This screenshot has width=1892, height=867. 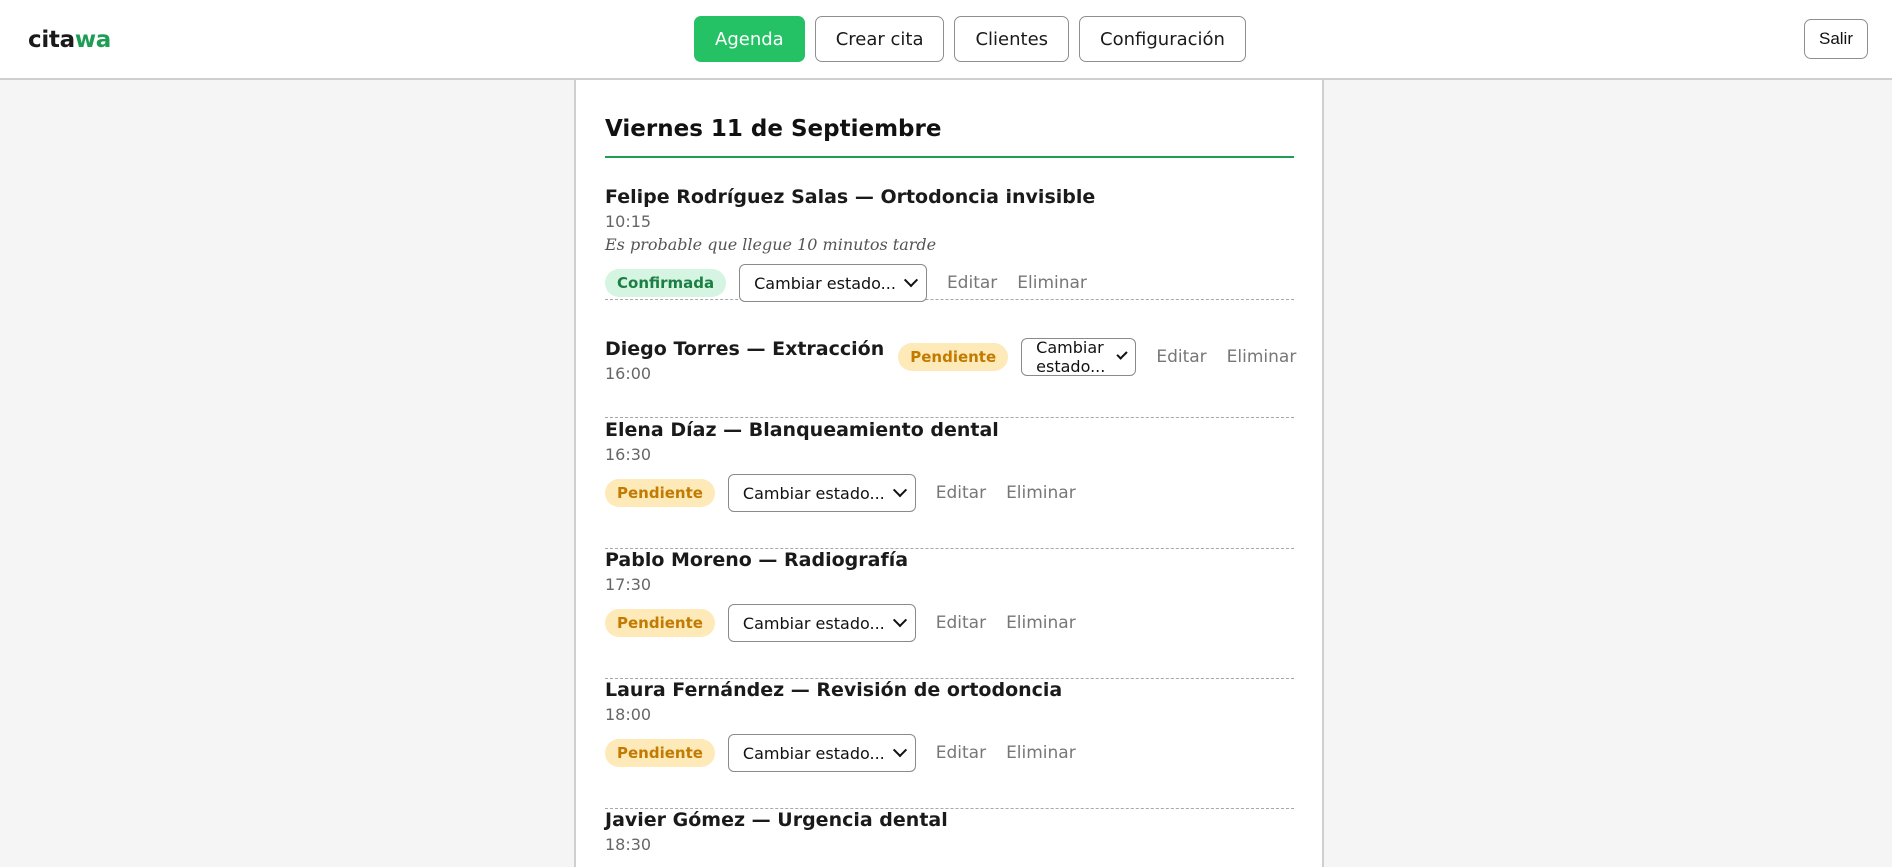 I want to click on nav-settings-button: Configuración, so click(x=1162, y=39).